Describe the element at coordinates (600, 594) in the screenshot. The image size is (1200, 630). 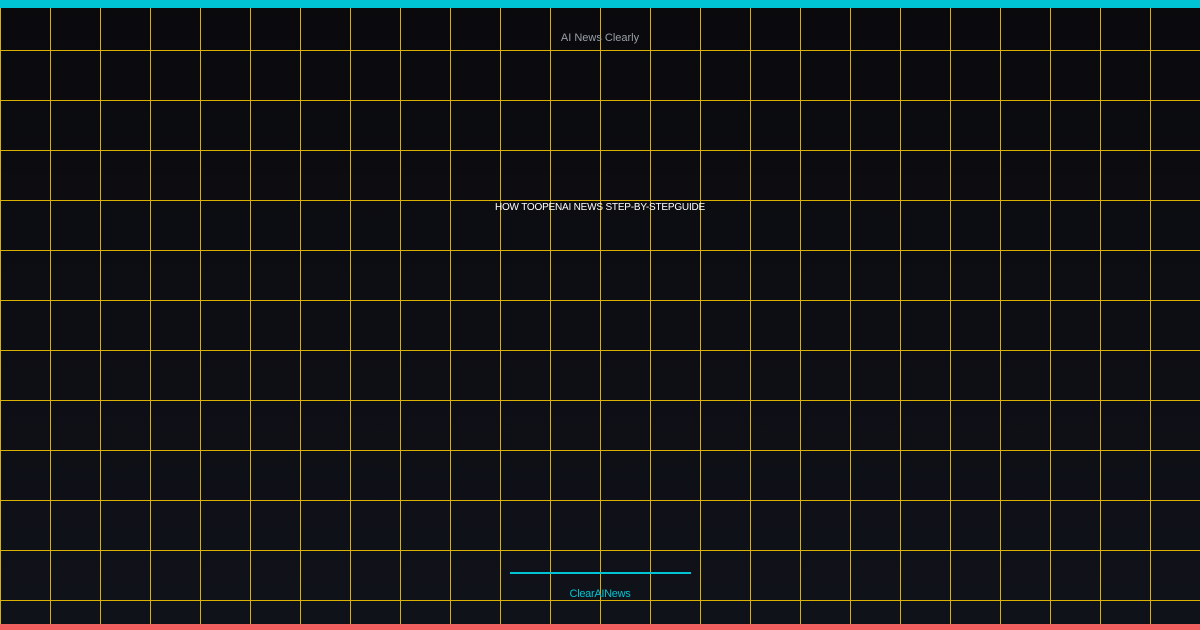
I see `footer-handle: ClearAINews` at that location.